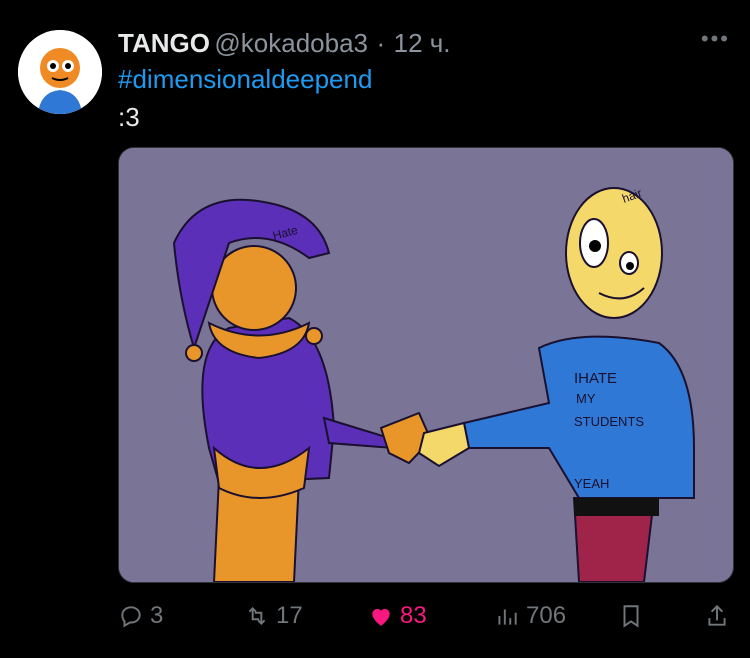  What do you see at coordinates (595, 378) in the screenshot?
I see `shirt-text-1: IHATE` at bounding box center [595, 378].